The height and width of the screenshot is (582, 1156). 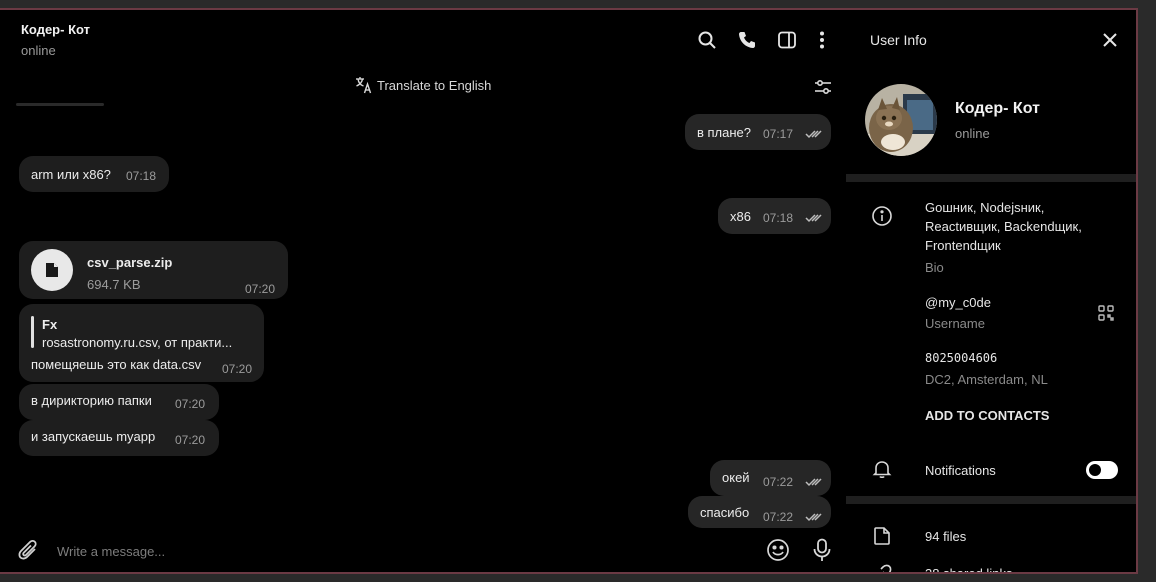 What do you see at coordinates (129, 262) in the screenshot?
I see `file-name: csv_parse.zip` at bounding box center [129, 262].